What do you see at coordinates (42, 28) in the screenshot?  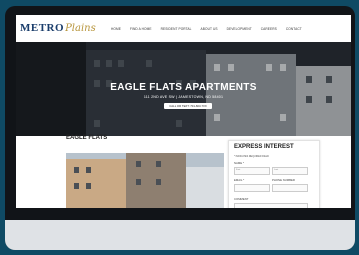 I see `logo-metro-text: METRO` at bounding box center [42, 28].